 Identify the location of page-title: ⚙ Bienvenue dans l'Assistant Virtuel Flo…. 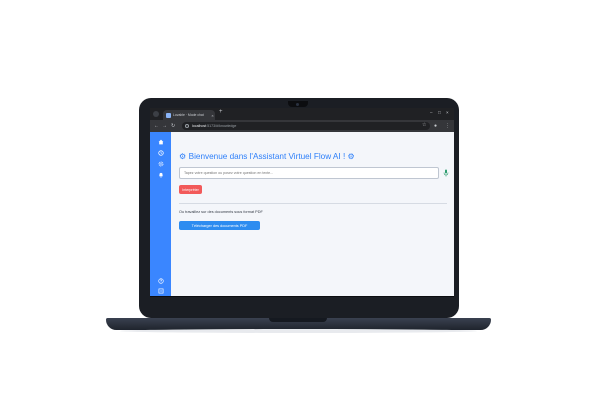
(267, 157).